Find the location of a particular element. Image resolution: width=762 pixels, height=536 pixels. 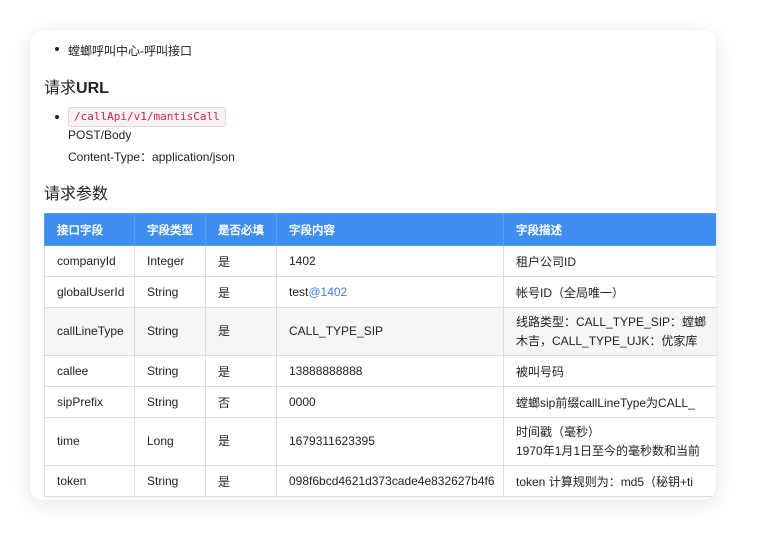

cell-field: token is located at coordinates (89, 481).